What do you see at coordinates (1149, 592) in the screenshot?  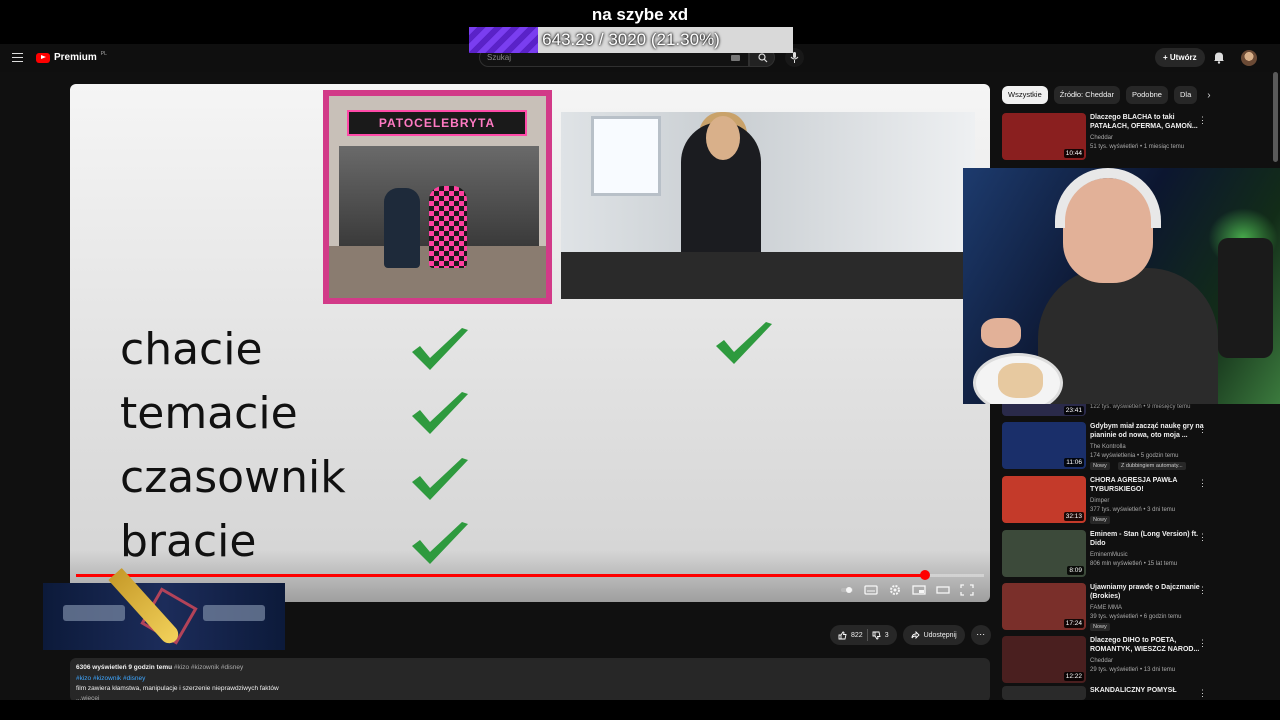 I see `recommendation-title: Ujawniamy prawdę o Dajczmanie (Brokies)` at bounding box center [1149, 592].